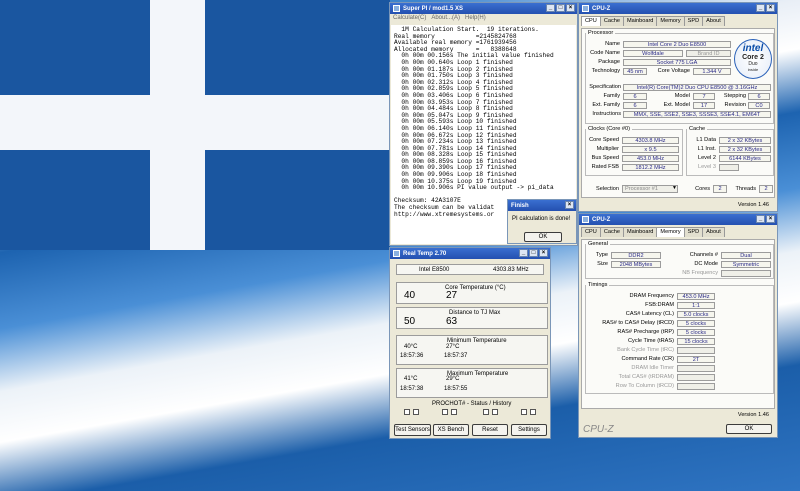  Describe the element at coordinates (704, 105) in the screenshot. I see `ext-model-value: 17` at that location.